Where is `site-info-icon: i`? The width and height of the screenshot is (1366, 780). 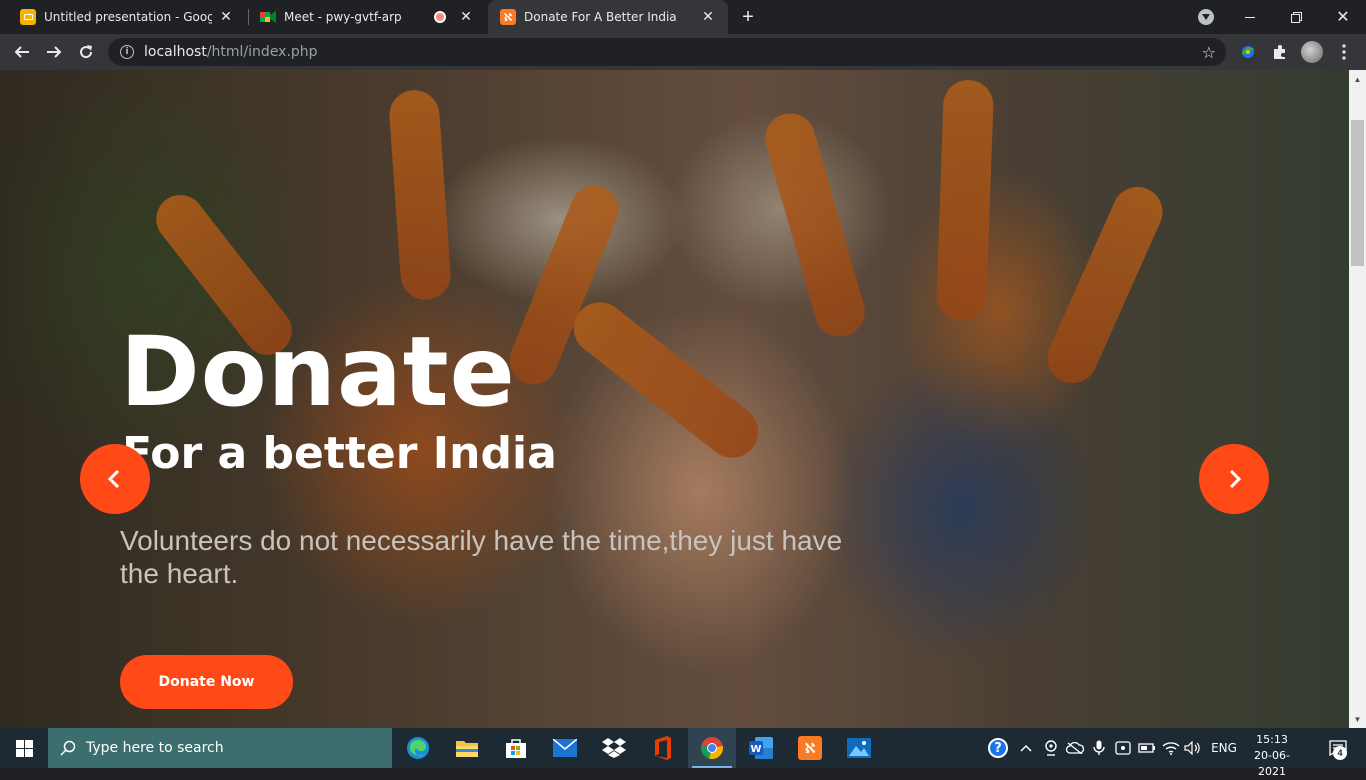
site-info-icon: i is located at coordinates (127, 52).